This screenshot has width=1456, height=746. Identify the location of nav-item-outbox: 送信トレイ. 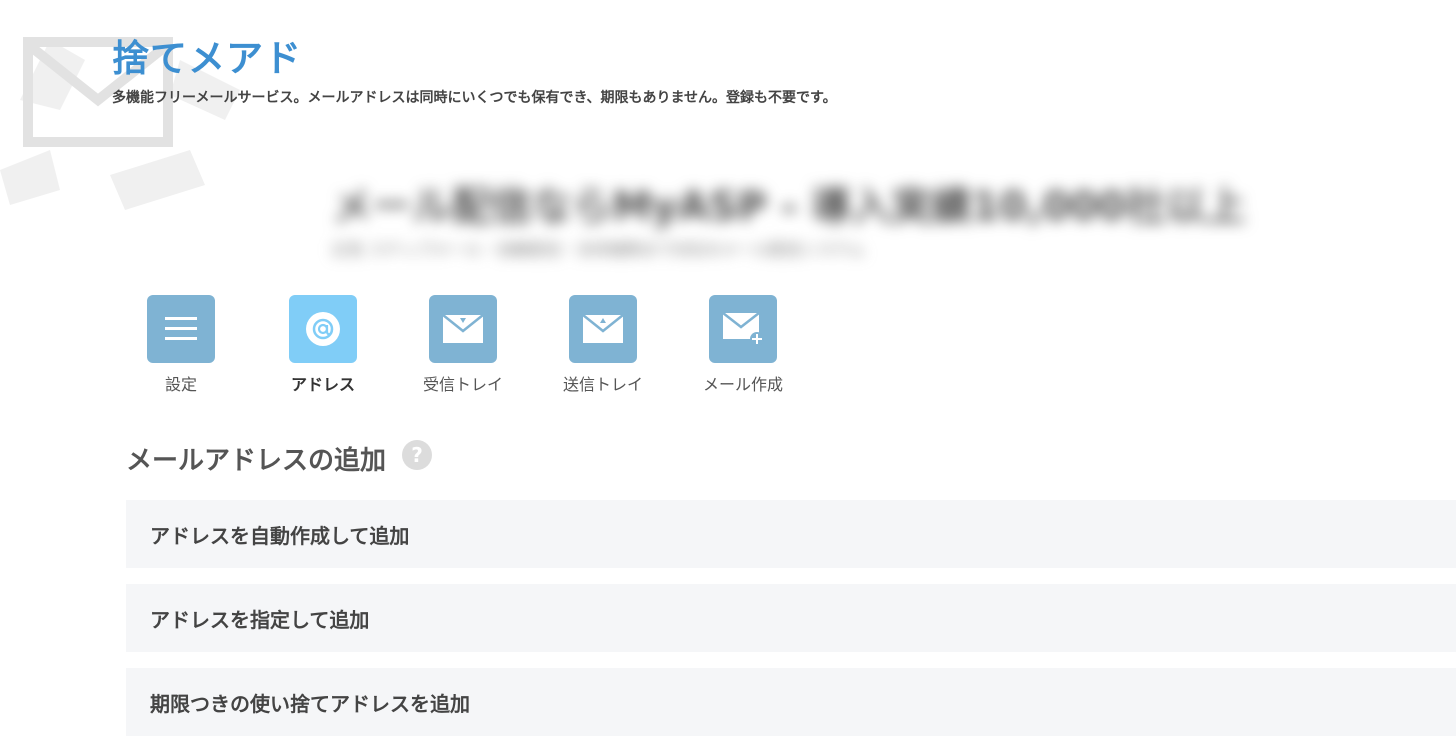
(603, 345).